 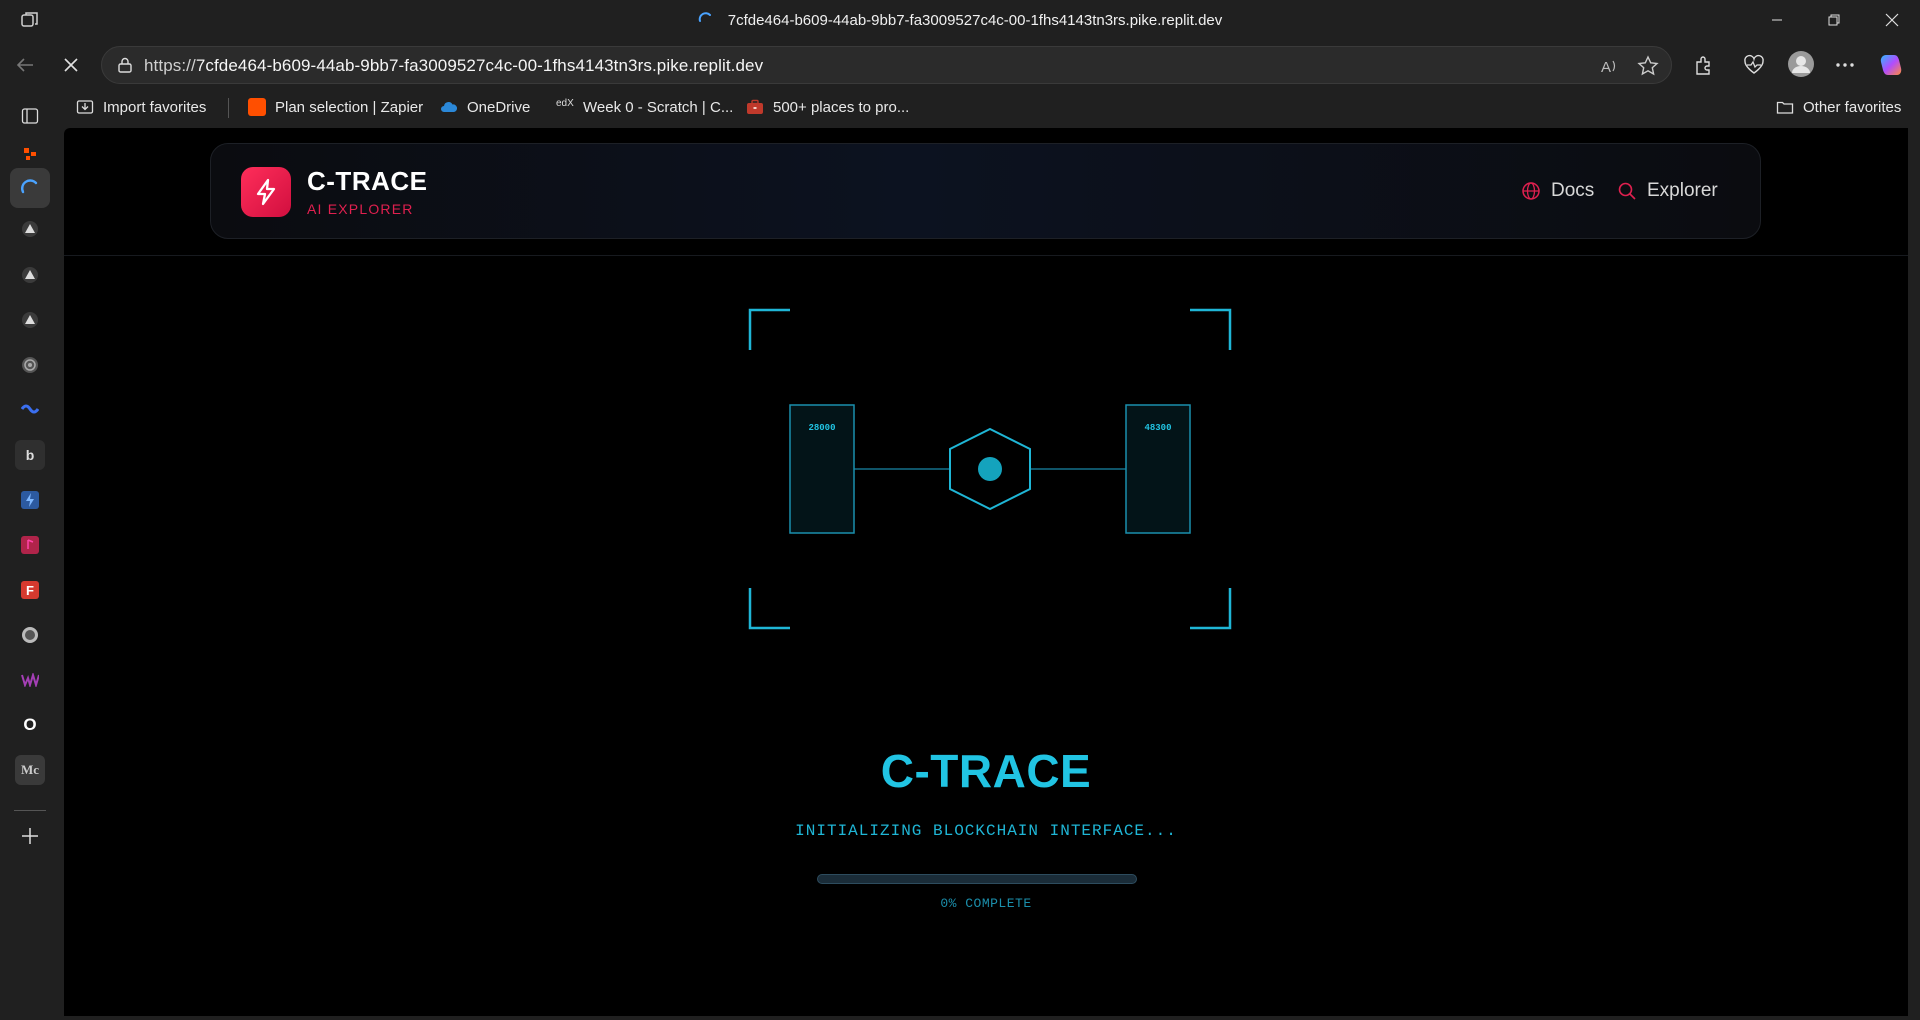 I want to click on app-wave-icon, so click(x=30, y=410).